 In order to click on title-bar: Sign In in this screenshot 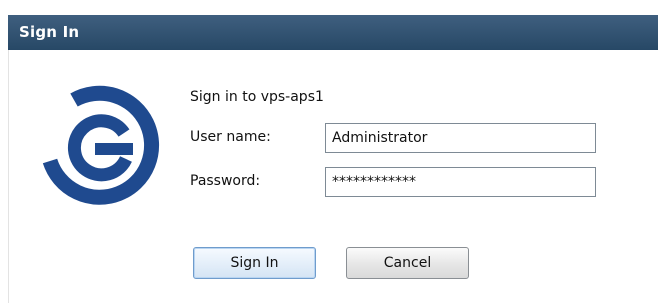, I will do `click(333, 32)`.